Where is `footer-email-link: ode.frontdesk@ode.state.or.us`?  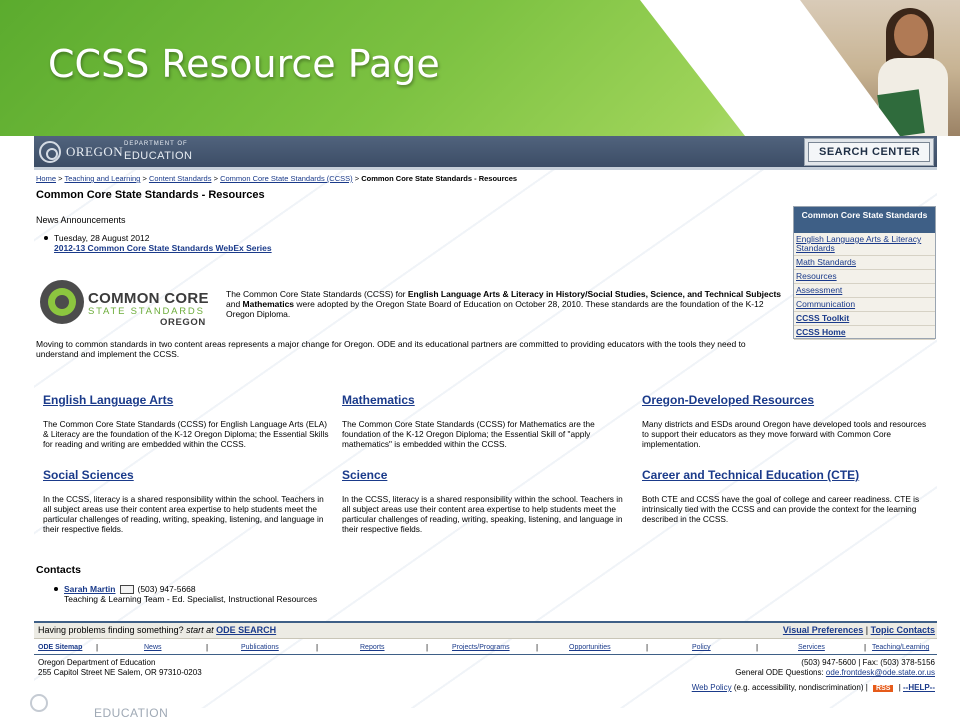
footer-email-link: ode.frontdesk@ode.state.or.us is located at coordinates (880, 672).